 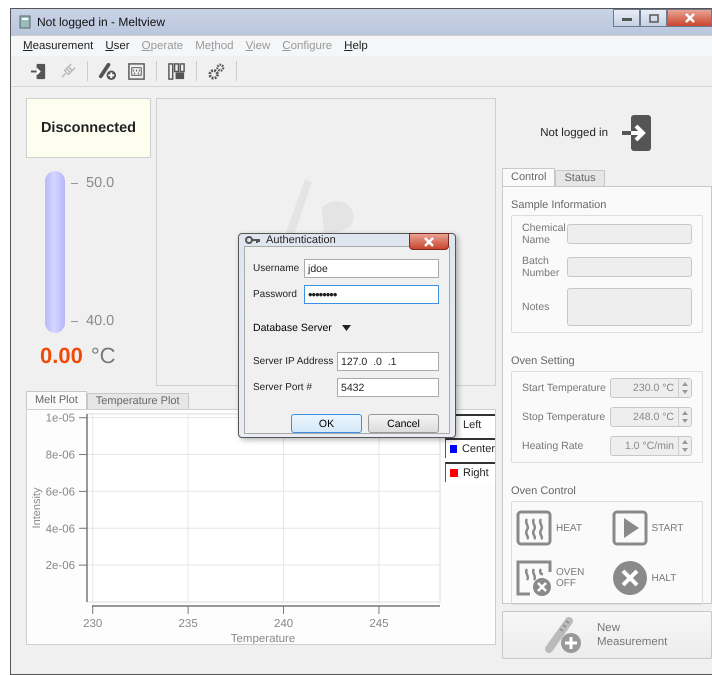 I want to click on play-icon, so click(x=630, y=528).